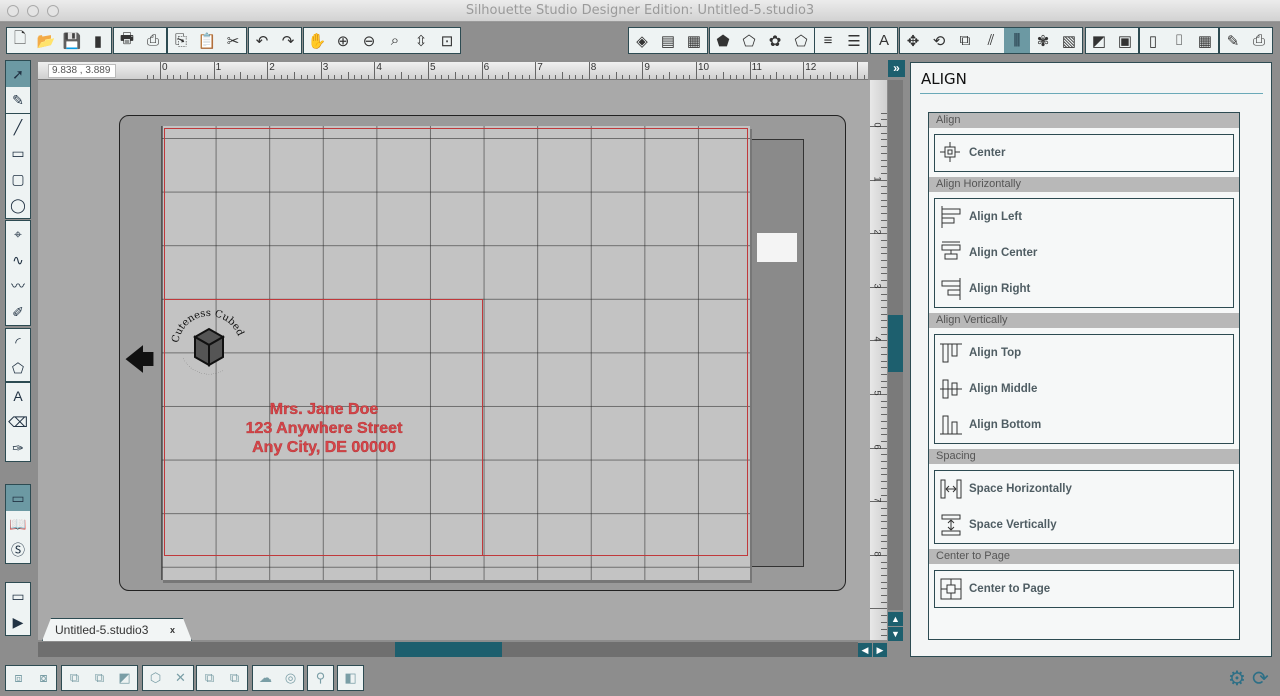 The image size is (1280, 696). What do you see at coordinates (18, 74) in the screenshot?
I see `select-pointer-button: ➚` at bounding box center [18, 74].